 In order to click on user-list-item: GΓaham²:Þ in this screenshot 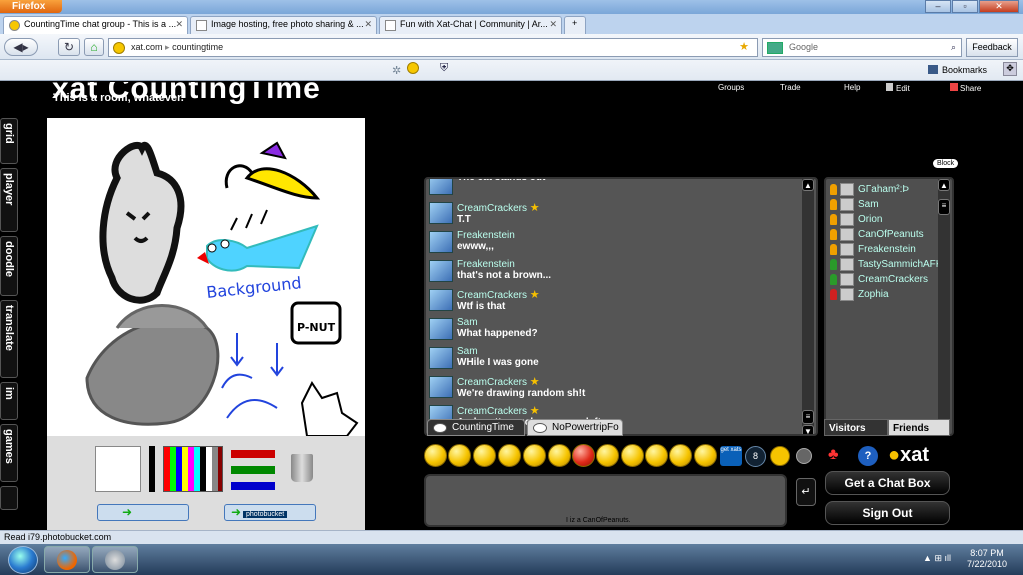, I will do `click(889, 189)`.